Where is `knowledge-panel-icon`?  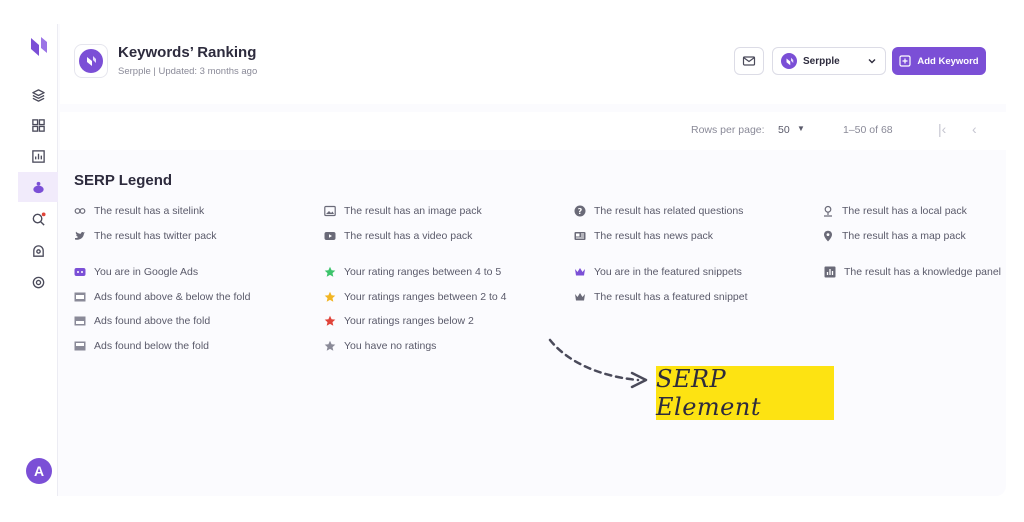 knowledge-panel-icon is located at coordinates (830, 272).